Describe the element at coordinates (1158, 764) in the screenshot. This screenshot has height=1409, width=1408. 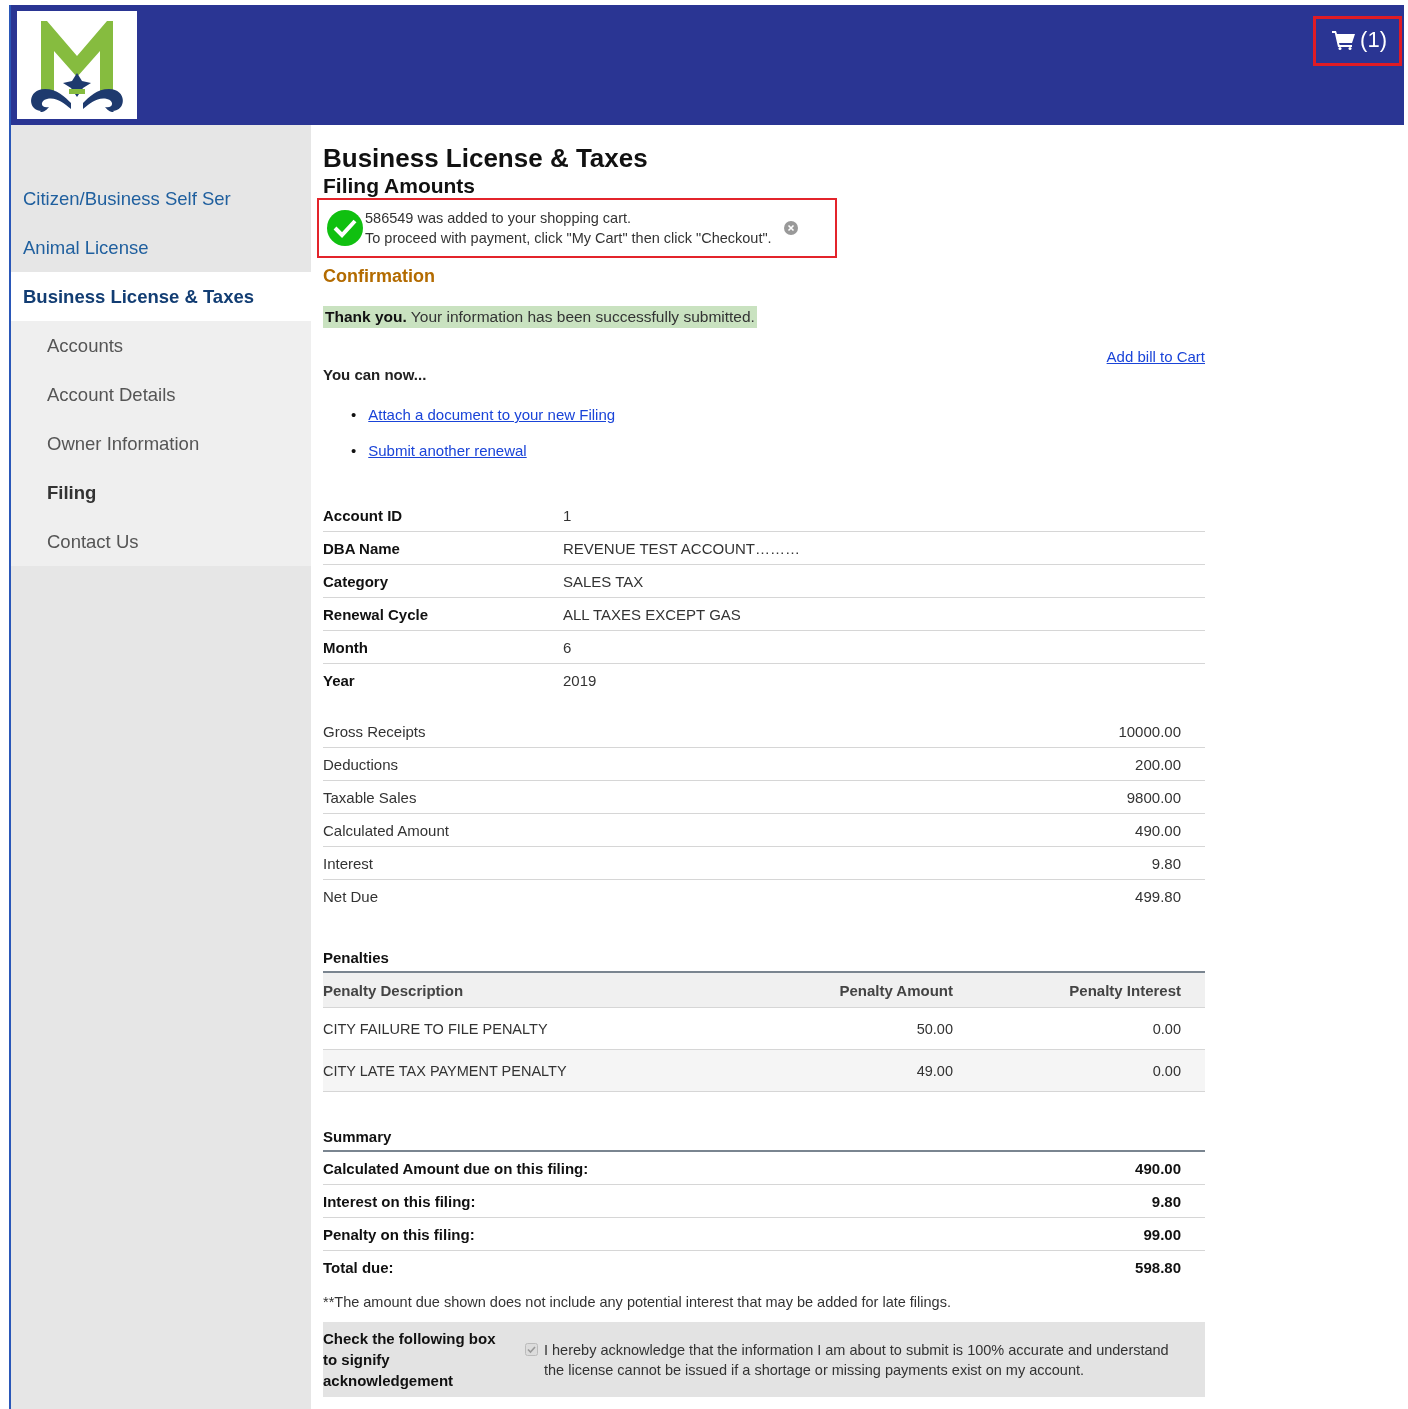
I see `field-value: 200.00` at that location.